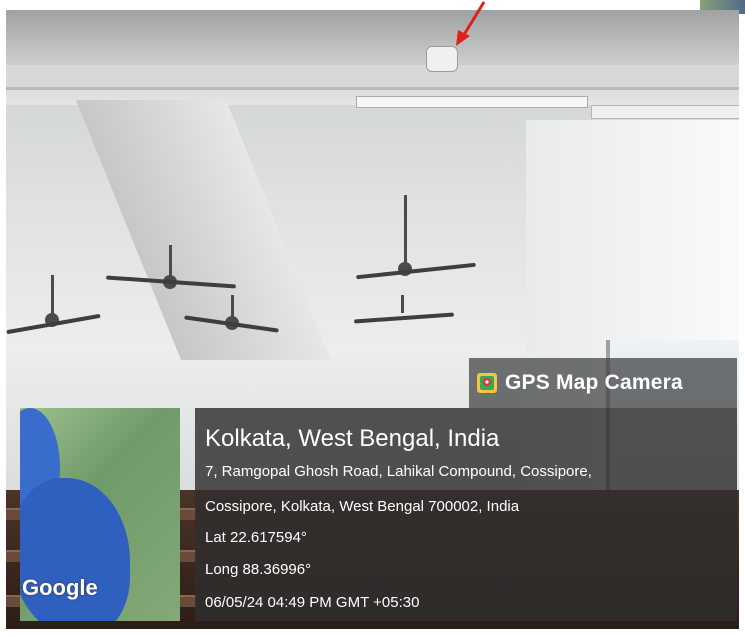 Image resolution: width=745 pixels, height=635 pixels. What do you see at coordinates (100, 514) in the screenshot?
I see `location-map-thumbnail: Google` at bounding box center [100, 514].